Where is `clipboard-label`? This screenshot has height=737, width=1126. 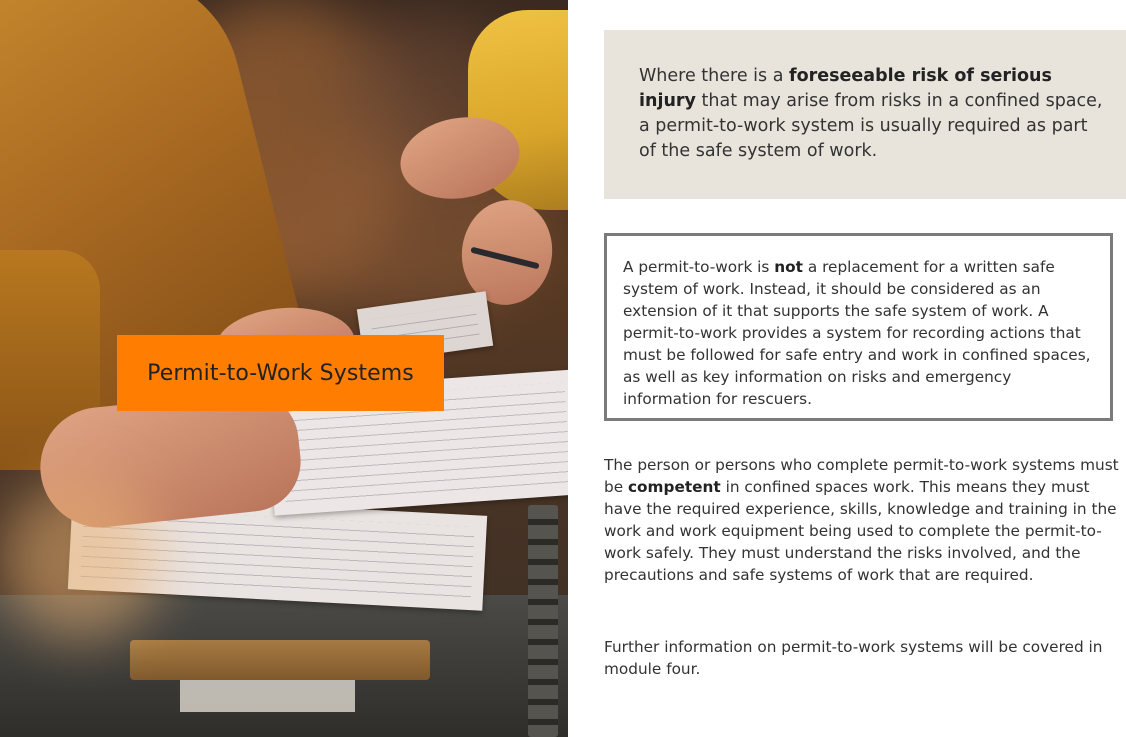 clipboard-label is located at coordinates (267, 696).